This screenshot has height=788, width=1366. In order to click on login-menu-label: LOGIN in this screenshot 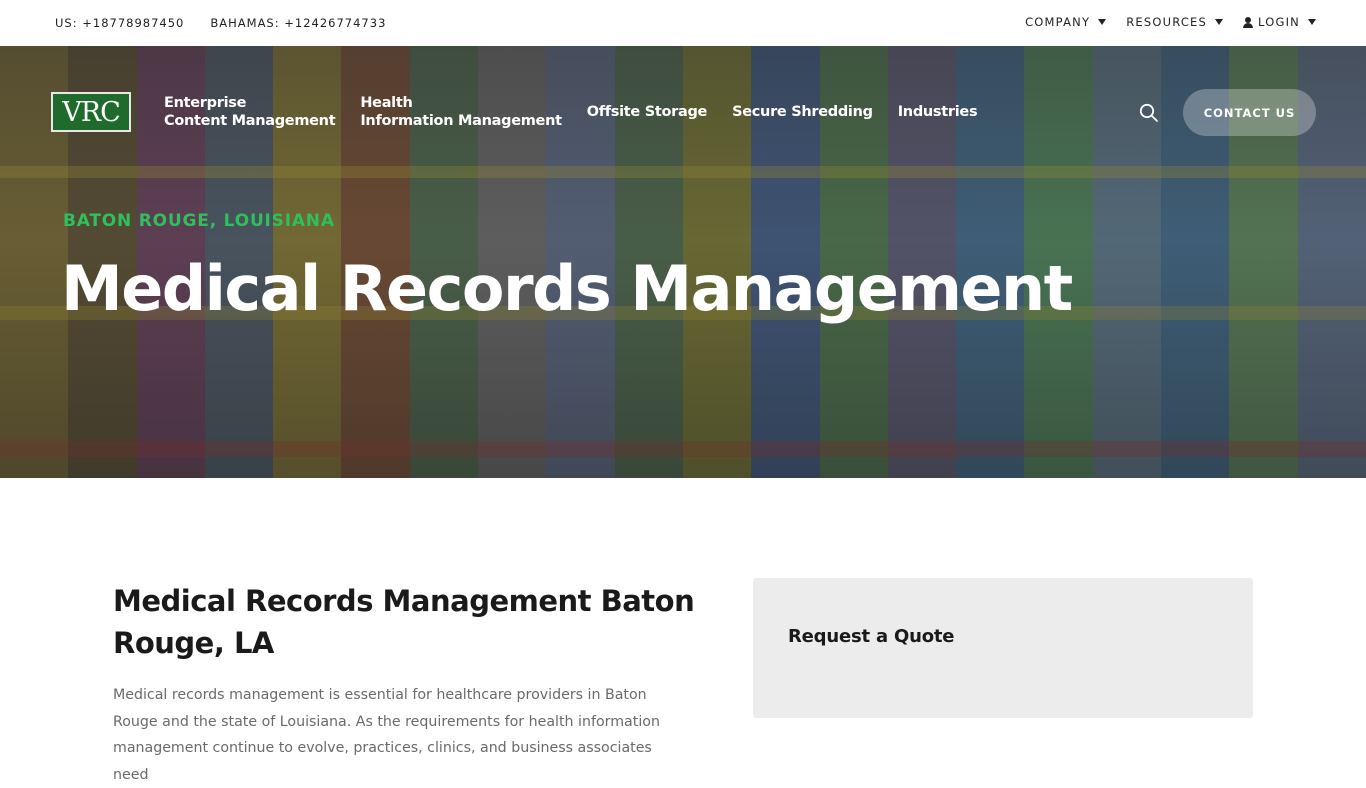, I will do `click(1279, 22)`.